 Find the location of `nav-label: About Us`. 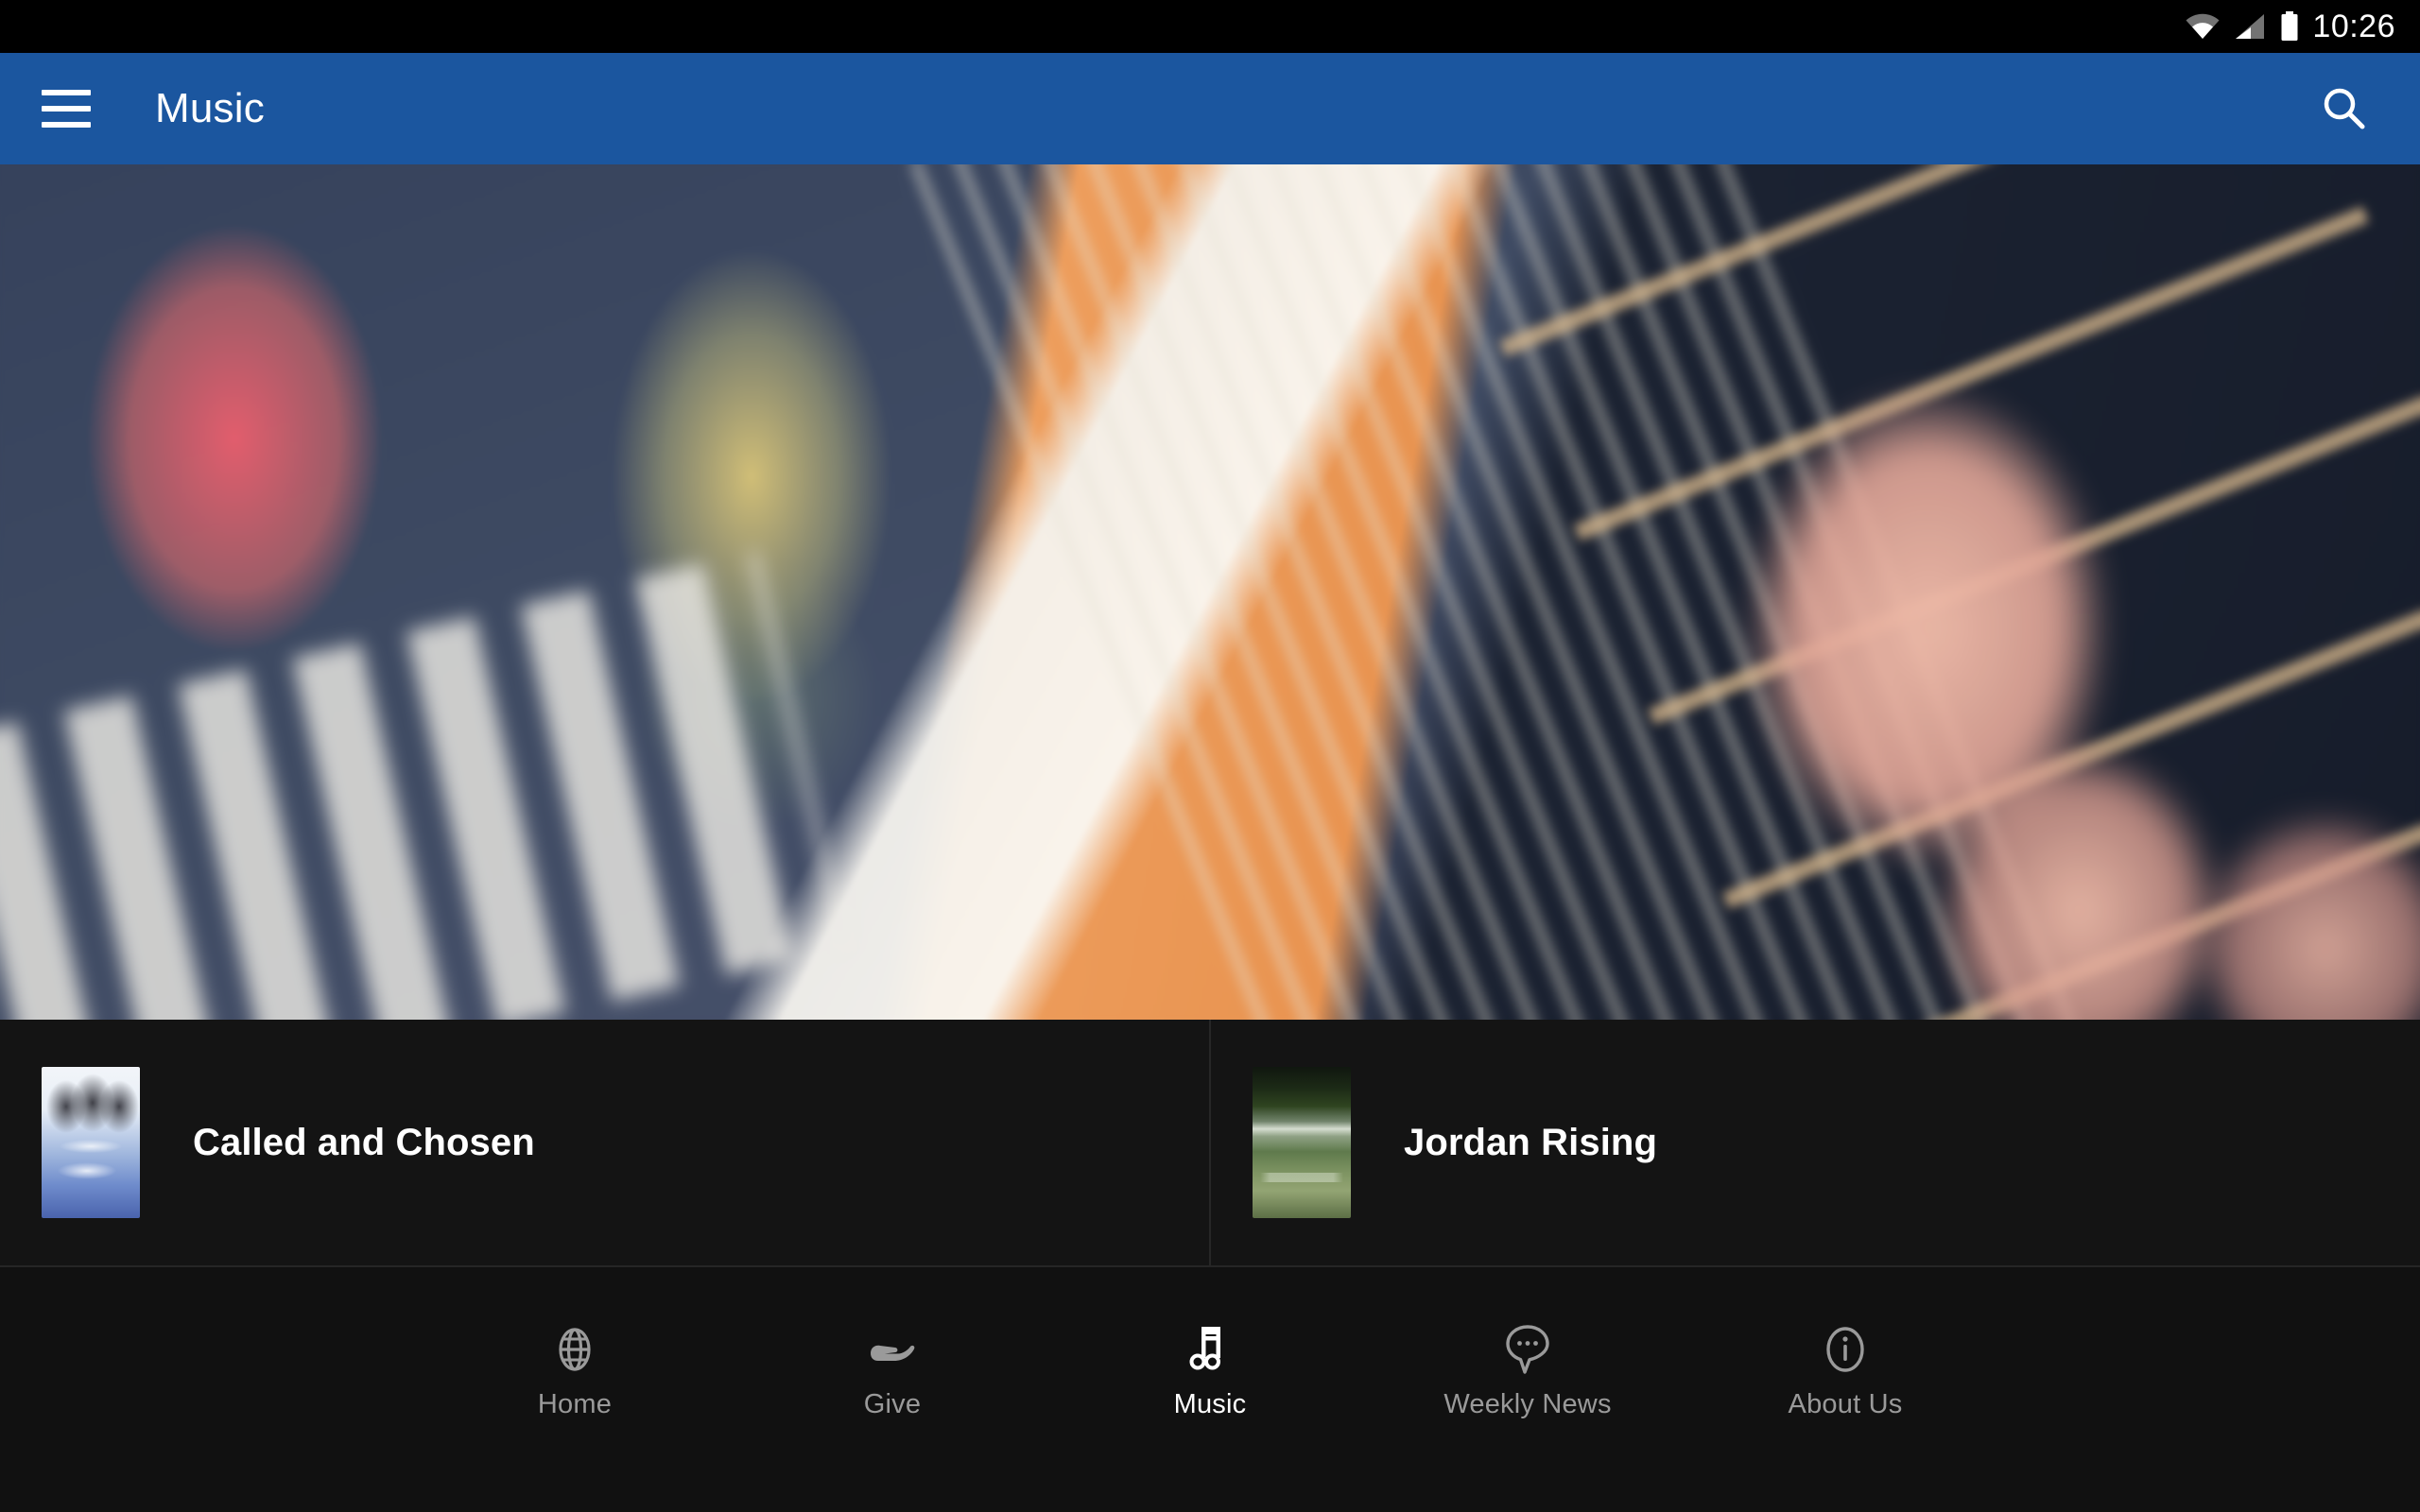

nav-label: About Us is located at coordinates (1845, 1404).